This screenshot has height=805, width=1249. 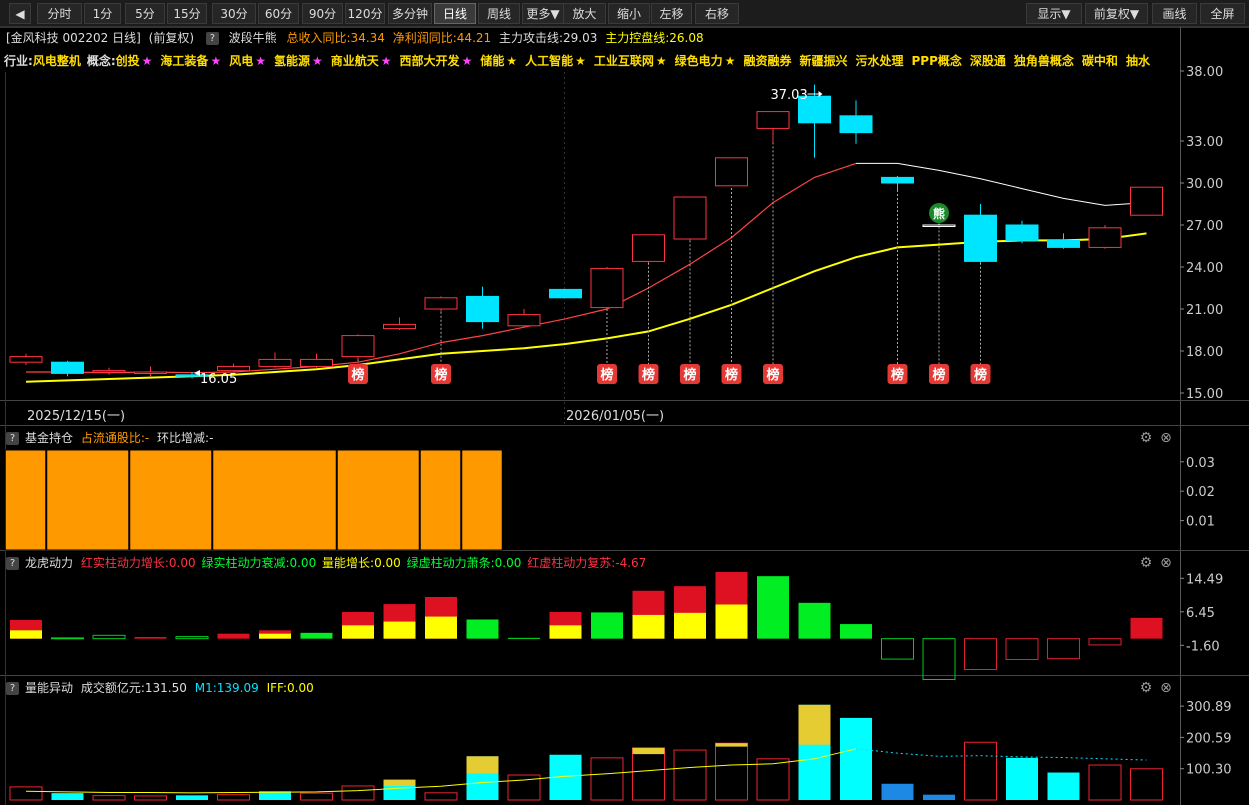 What do you see at coordinates (1209, 707) in the screenshot?
I see `y-tick-label: 300.89` at bounding box center [1209, 707].